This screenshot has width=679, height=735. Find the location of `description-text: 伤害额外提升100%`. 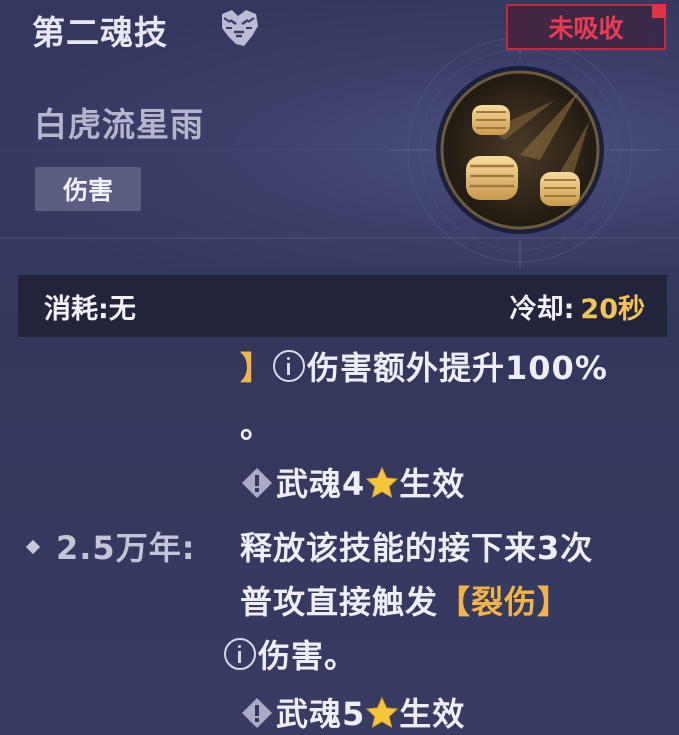

description-text: 伤害额外提升100% is located at coordinates (457, 368).